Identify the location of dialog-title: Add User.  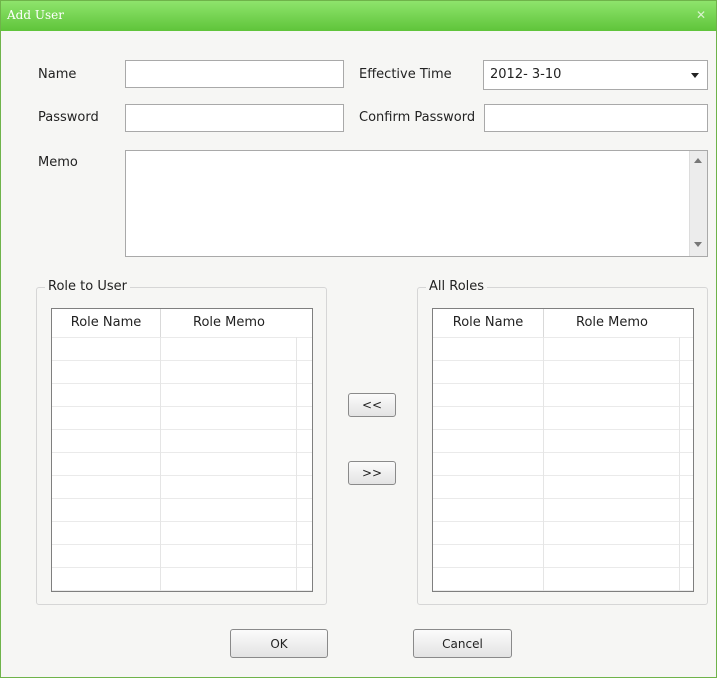
(35, 15).